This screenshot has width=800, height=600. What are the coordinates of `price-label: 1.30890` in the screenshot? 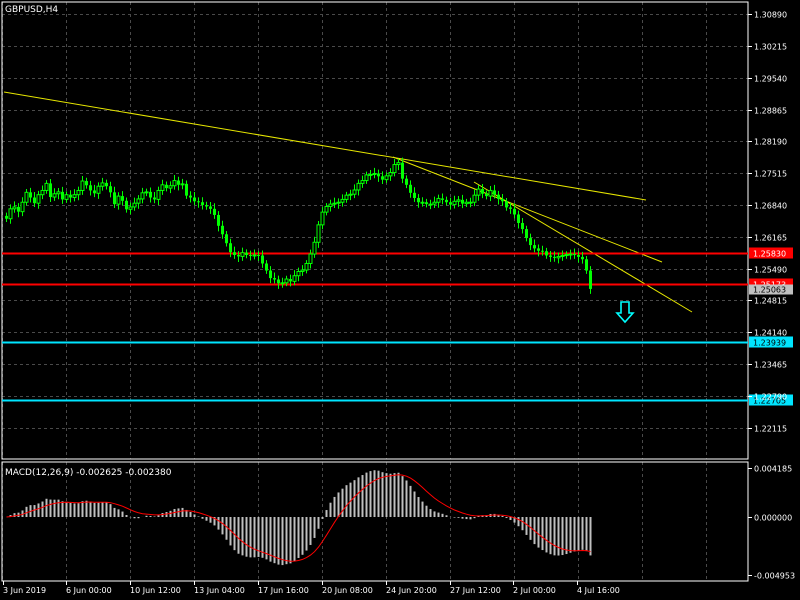 It's located at (770, 15).